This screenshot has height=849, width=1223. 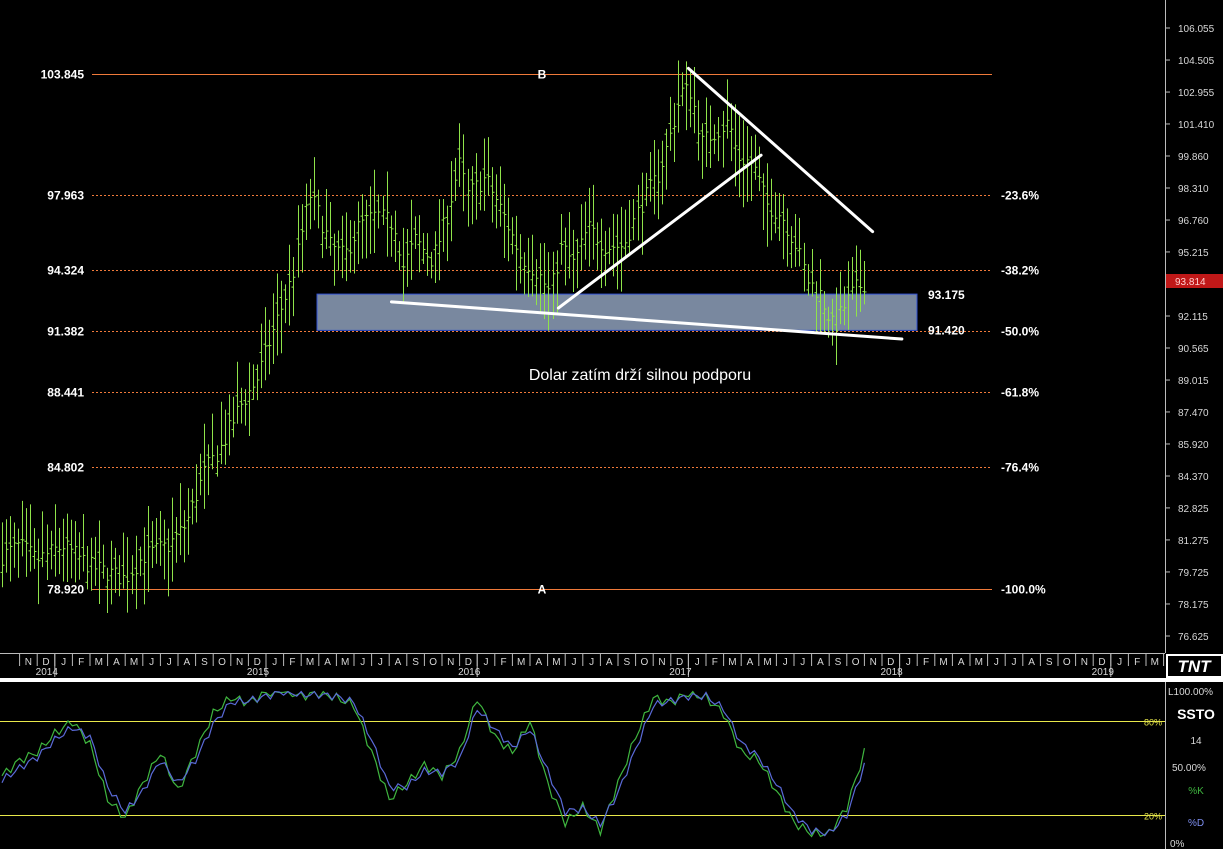 What do you see at coordinates (1196, 61) in the screenshot?
I see `price-tick-label: 104.505` at bounding box center [1196, 61].